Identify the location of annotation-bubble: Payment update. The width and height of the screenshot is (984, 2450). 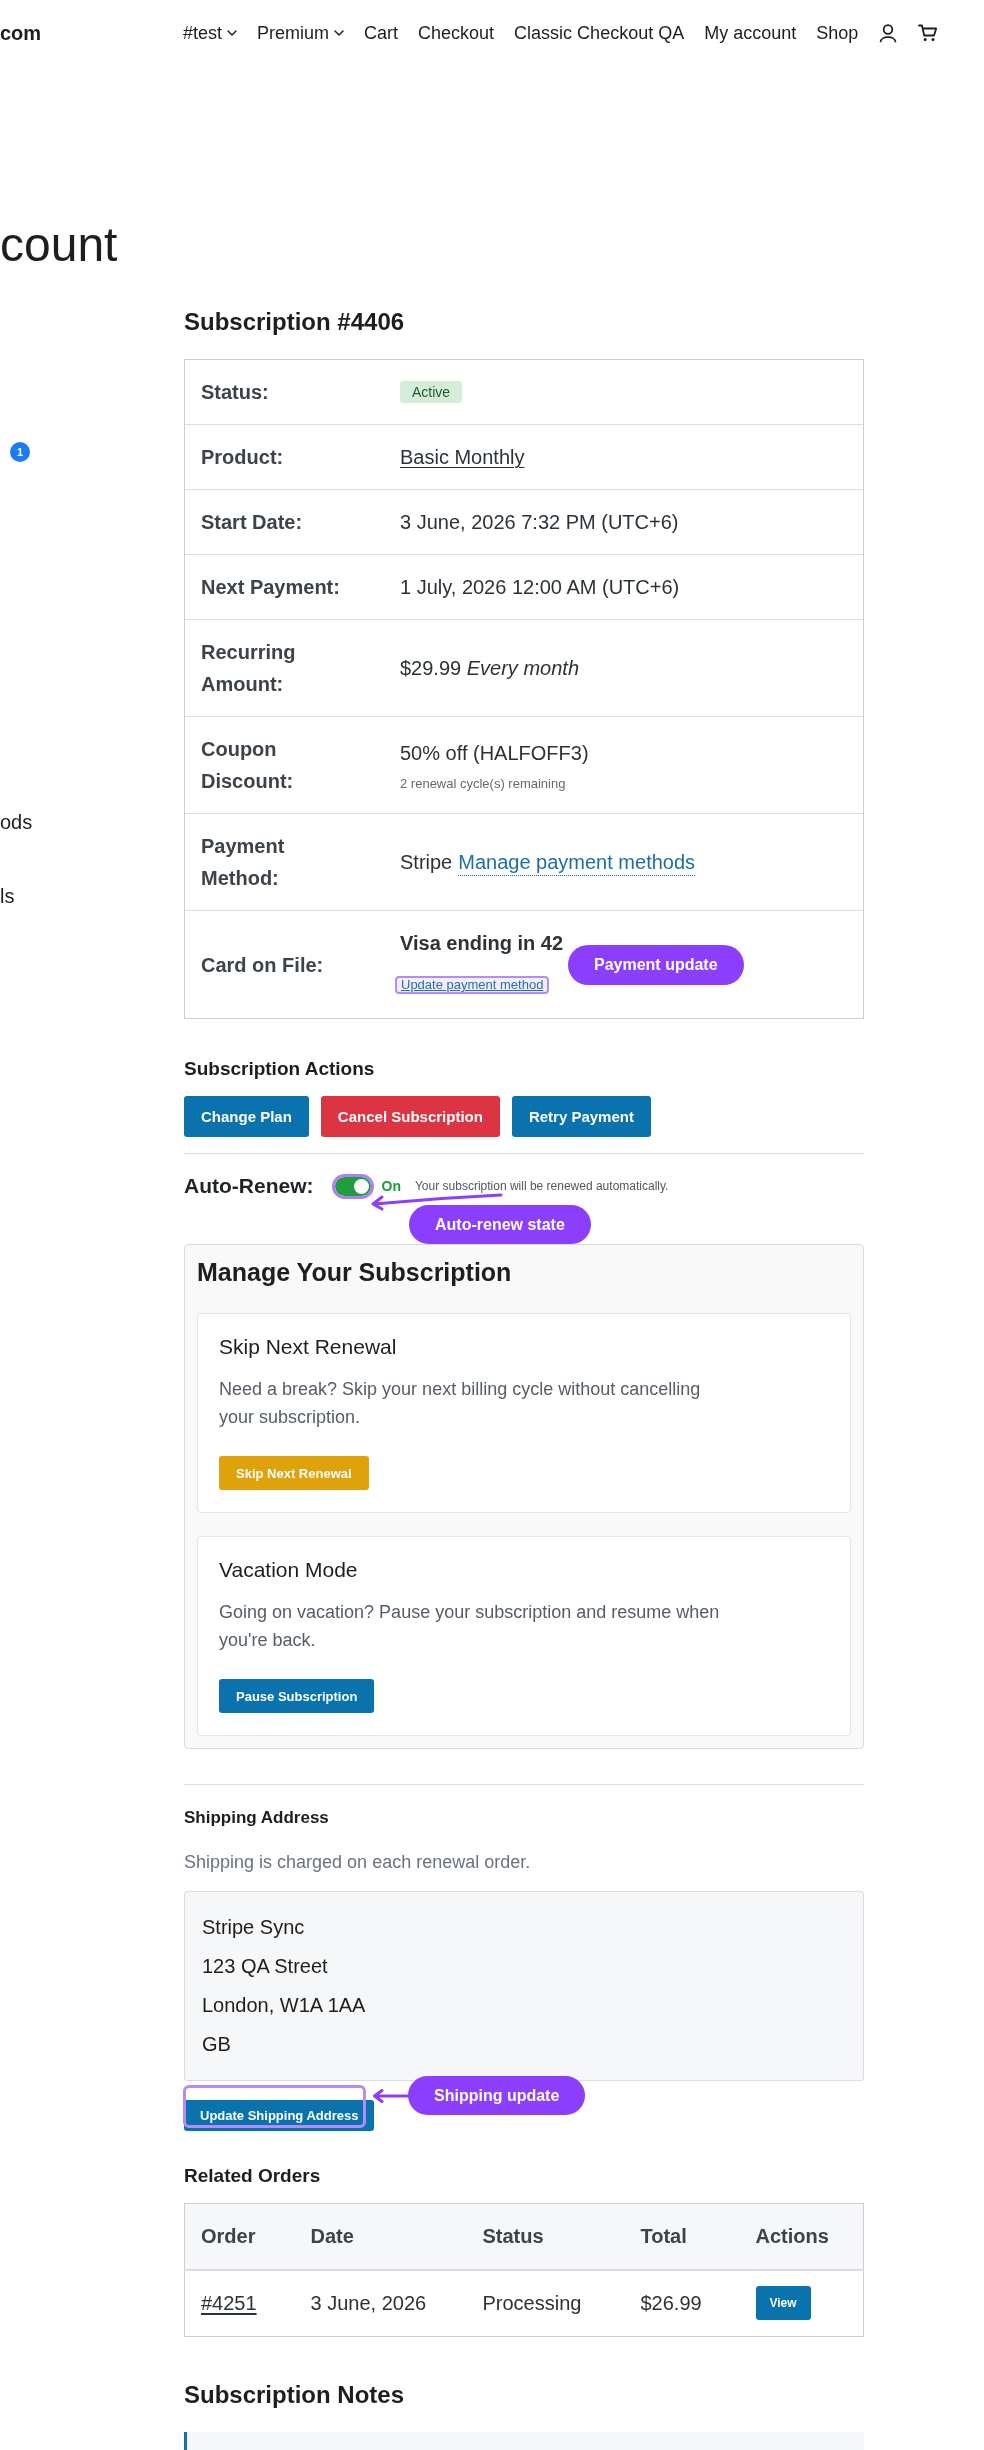
(656, 965).